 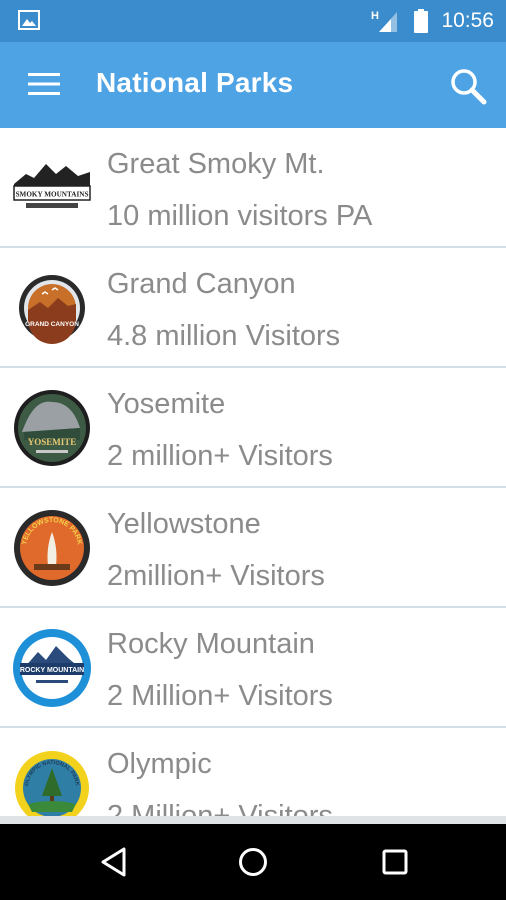 What do you see at coordinates (240, 216) in the screenshot?
I see `park-visitors: 10 million visitors PA` at bounding box center [240, 216].